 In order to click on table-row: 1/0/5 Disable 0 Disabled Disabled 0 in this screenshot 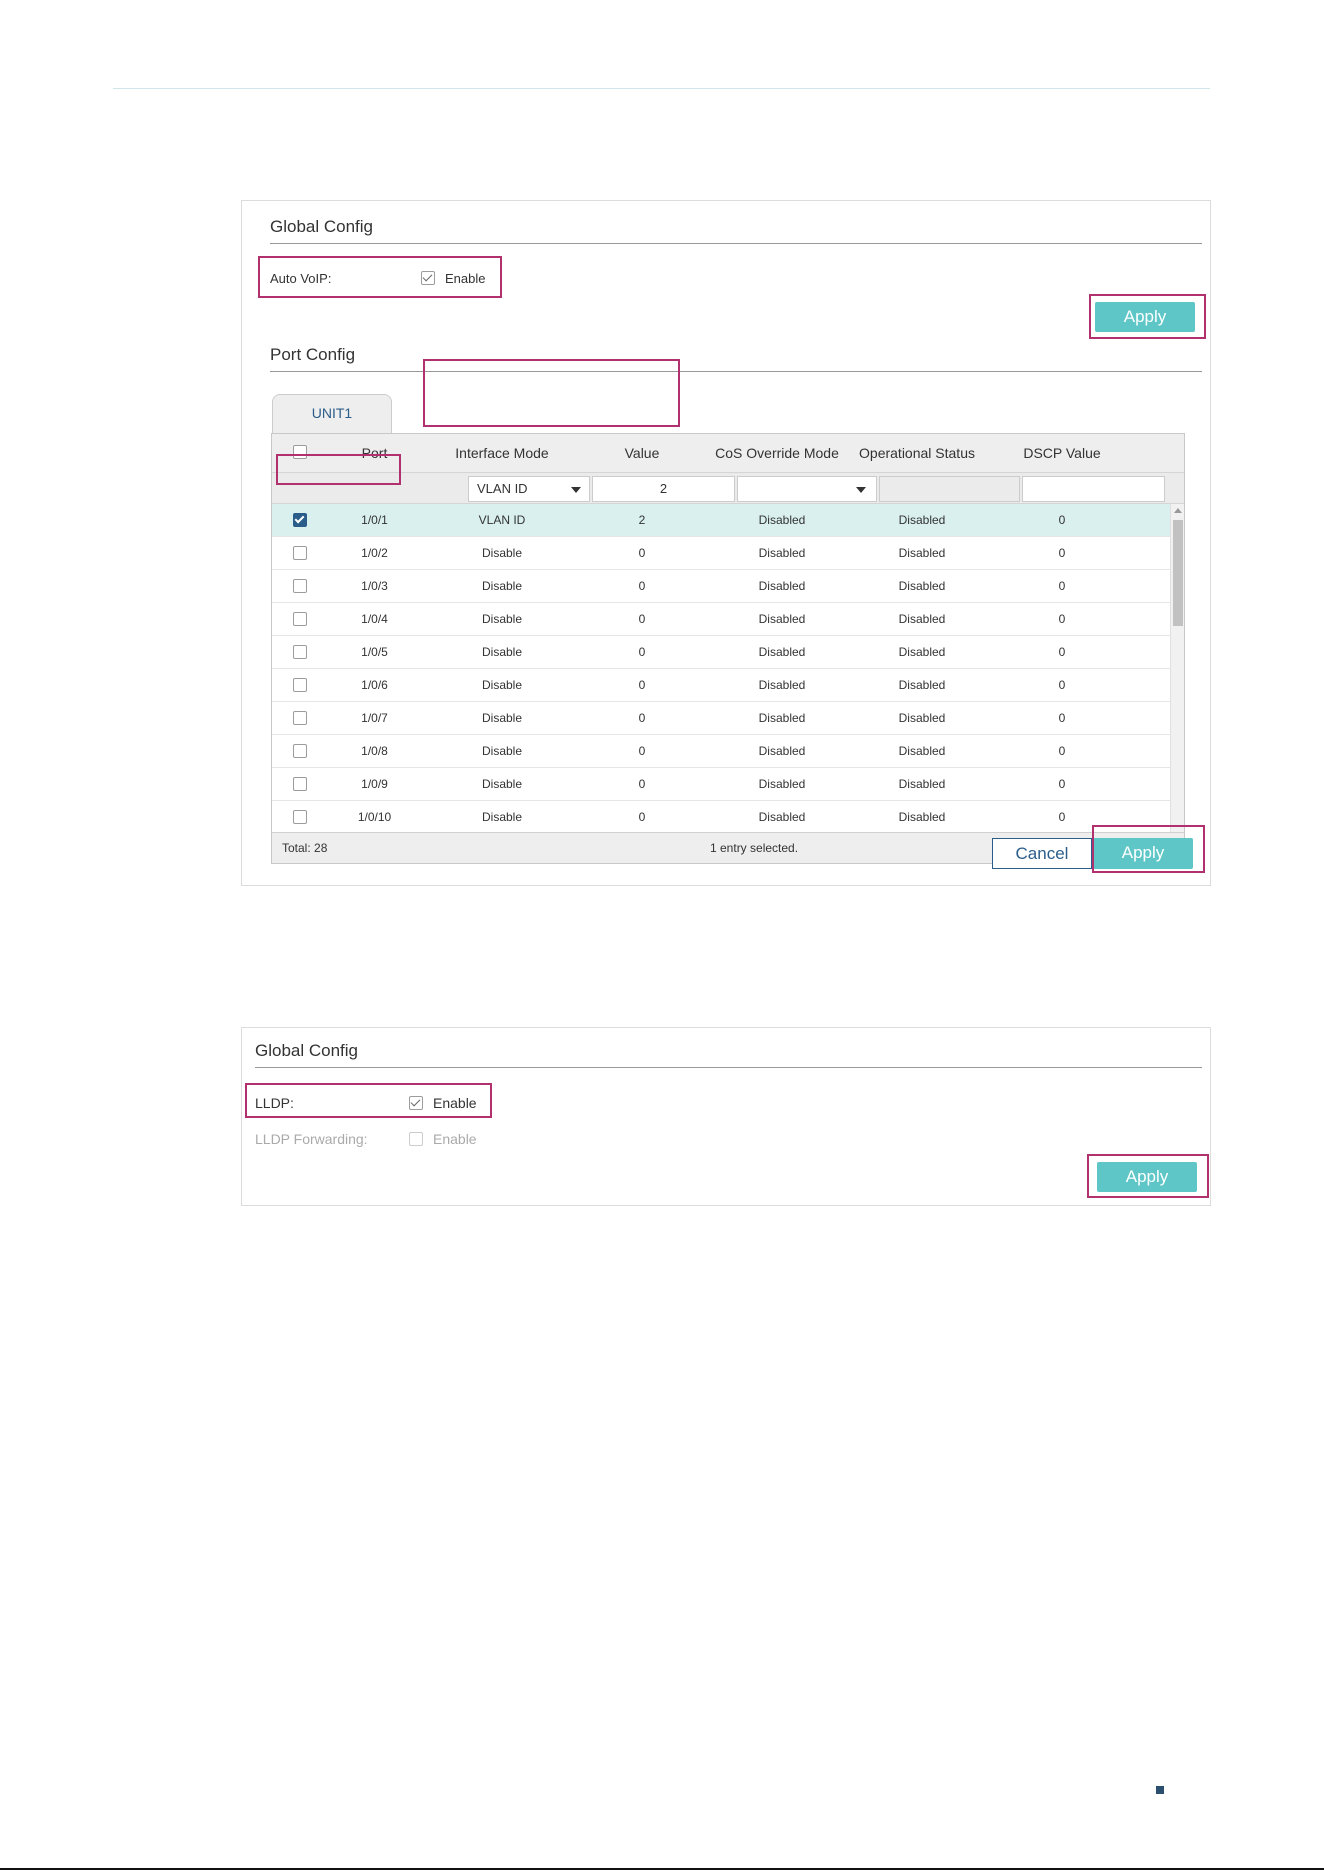, I will do `click(721, 652)`.